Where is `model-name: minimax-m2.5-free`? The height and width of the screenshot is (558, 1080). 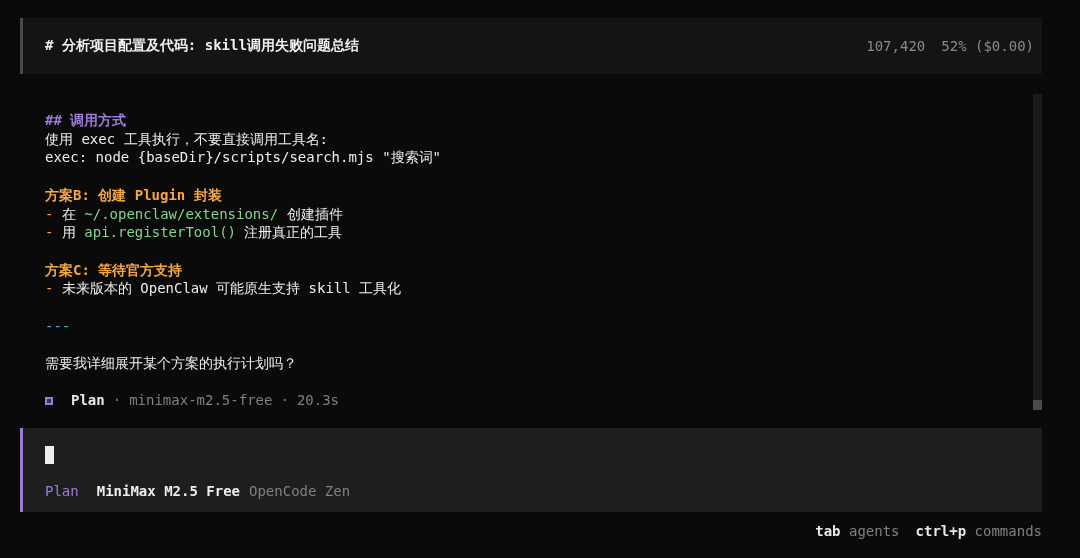
model-name: minimax-m2.5-free is located at coordinates (201, 401).